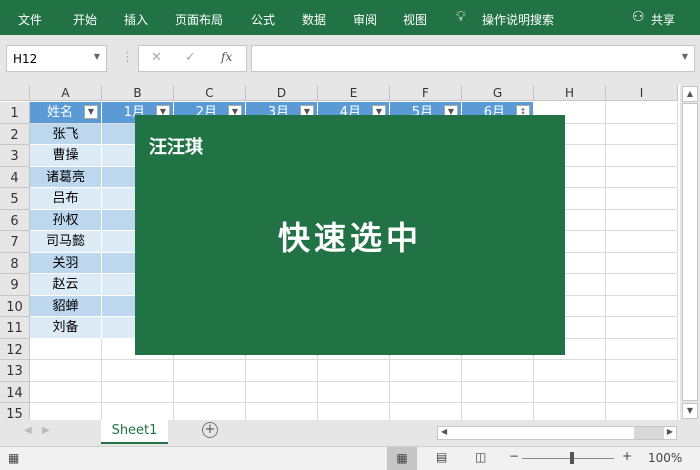 This screenshot has width=700, height=470. I want to click on column-header-I: I, so click(642, 93).